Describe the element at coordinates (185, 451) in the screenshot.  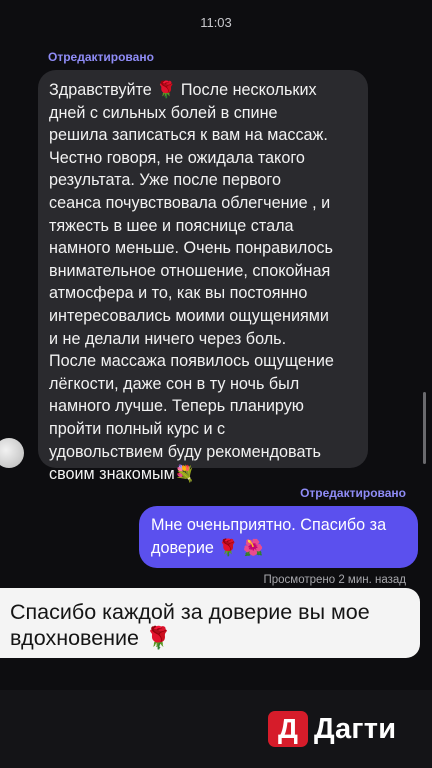
I see `incoming-line: удовольствием буду рекомендовать` at that location.